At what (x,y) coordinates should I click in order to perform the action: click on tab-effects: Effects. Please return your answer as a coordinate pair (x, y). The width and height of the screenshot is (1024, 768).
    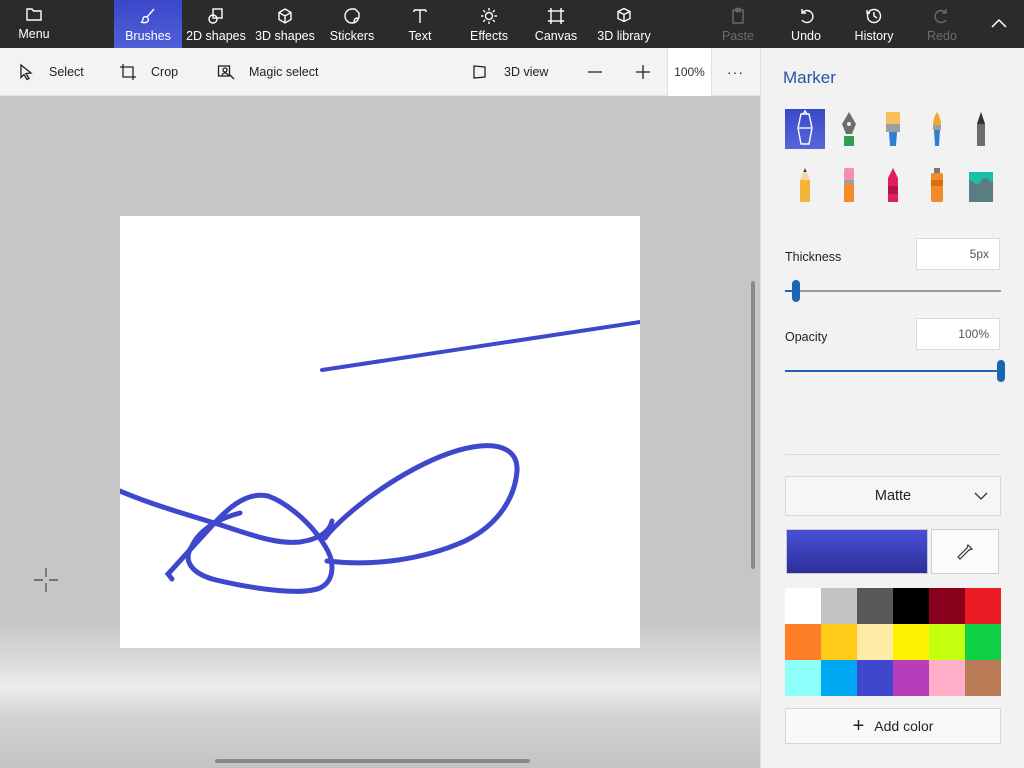
    Looking at the image, I should click on (489, 24).